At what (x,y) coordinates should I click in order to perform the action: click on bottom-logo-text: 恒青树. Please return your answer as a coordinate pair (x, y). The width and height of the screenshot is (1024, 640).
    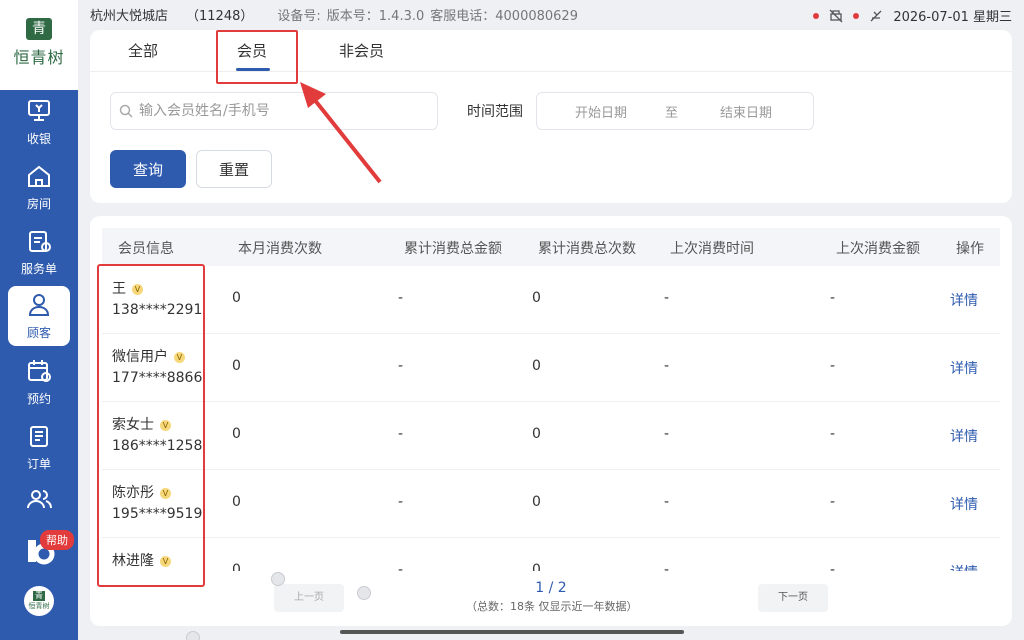
    Looking at the image, I should click on (39, 606).